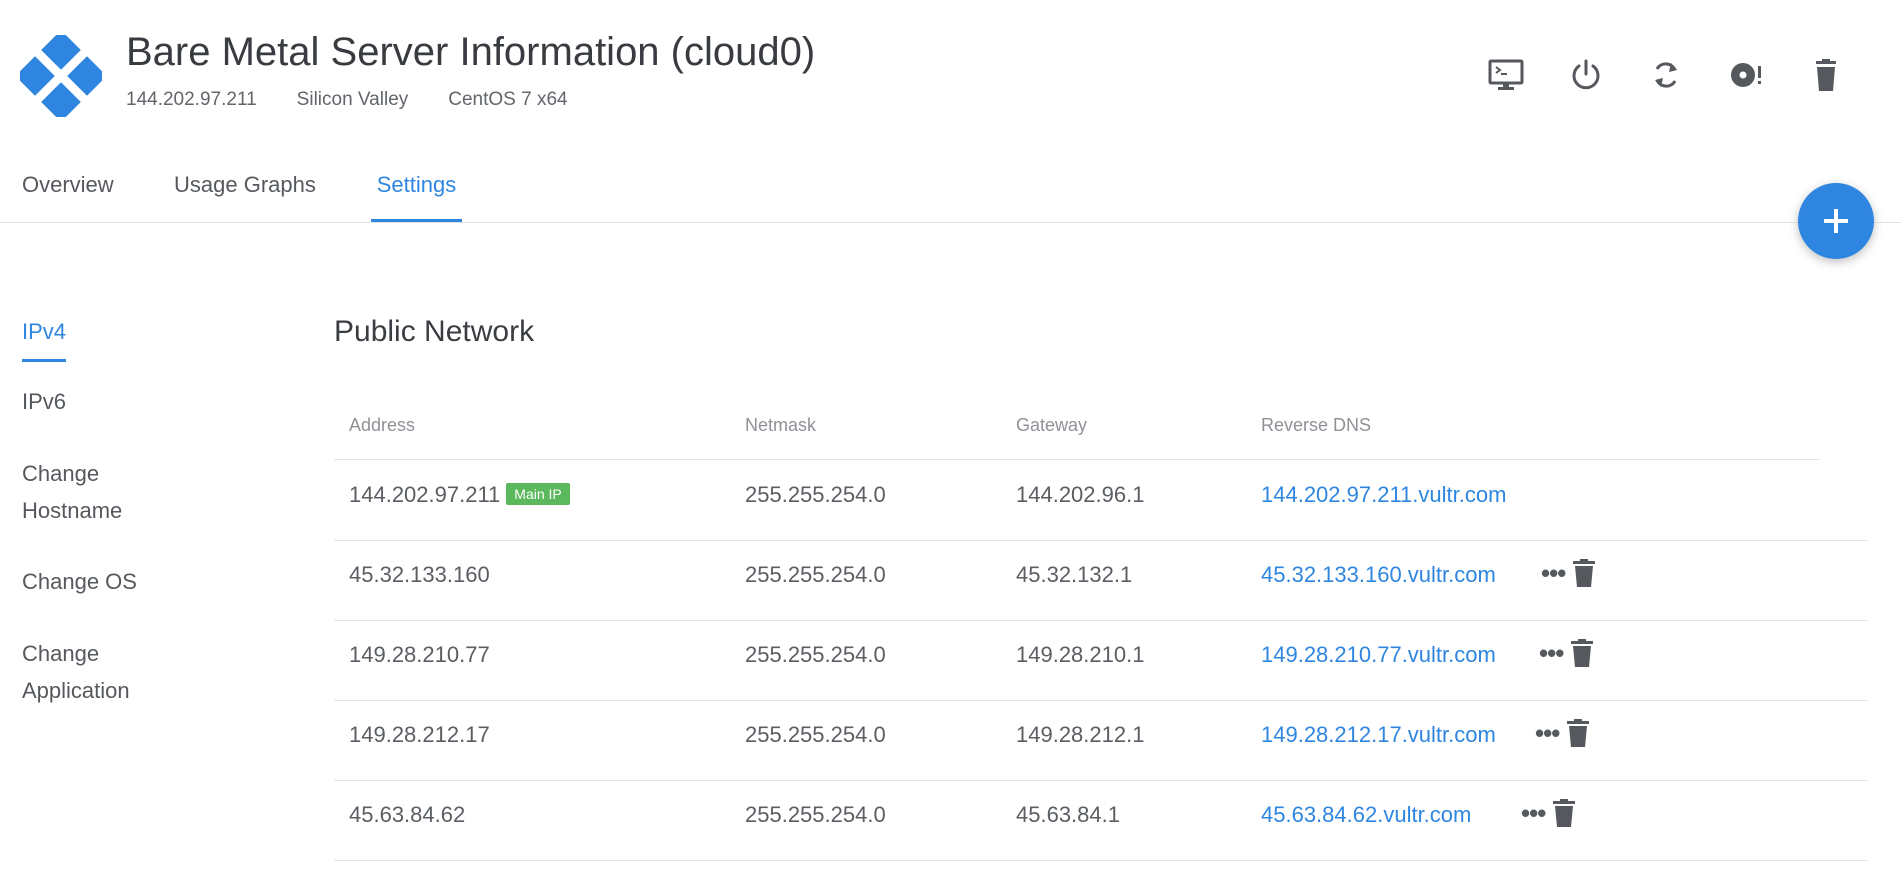  What do you see at coordinates (1068, 814) in the screenshot?
I see `gateway-cell: 45.63.84.1` at bounding box center [1068, 814].